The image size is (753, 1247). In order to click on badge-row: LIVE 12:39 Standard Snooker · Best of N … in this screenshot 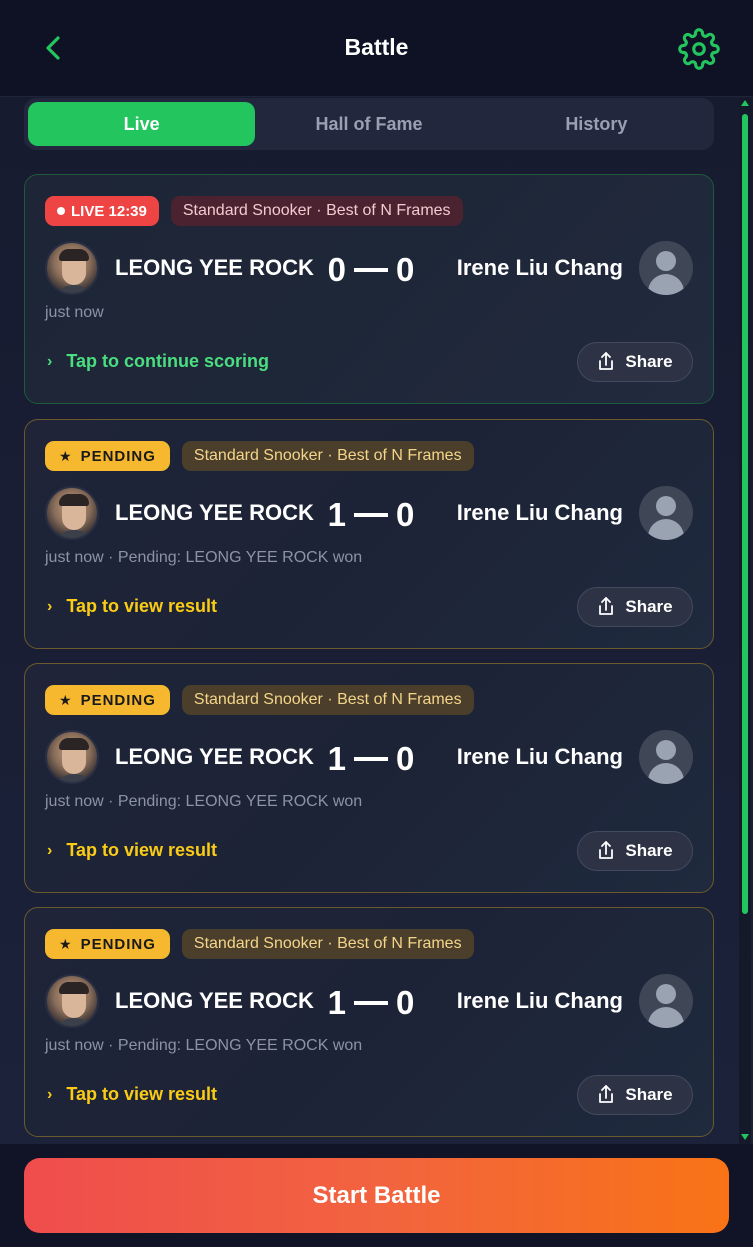, I will do `click(254, 211)`.